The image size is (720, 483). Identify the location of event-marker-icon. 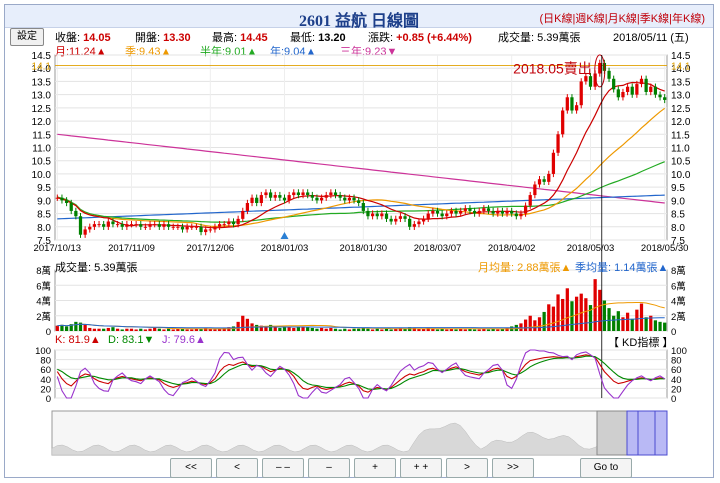
(284, 235).